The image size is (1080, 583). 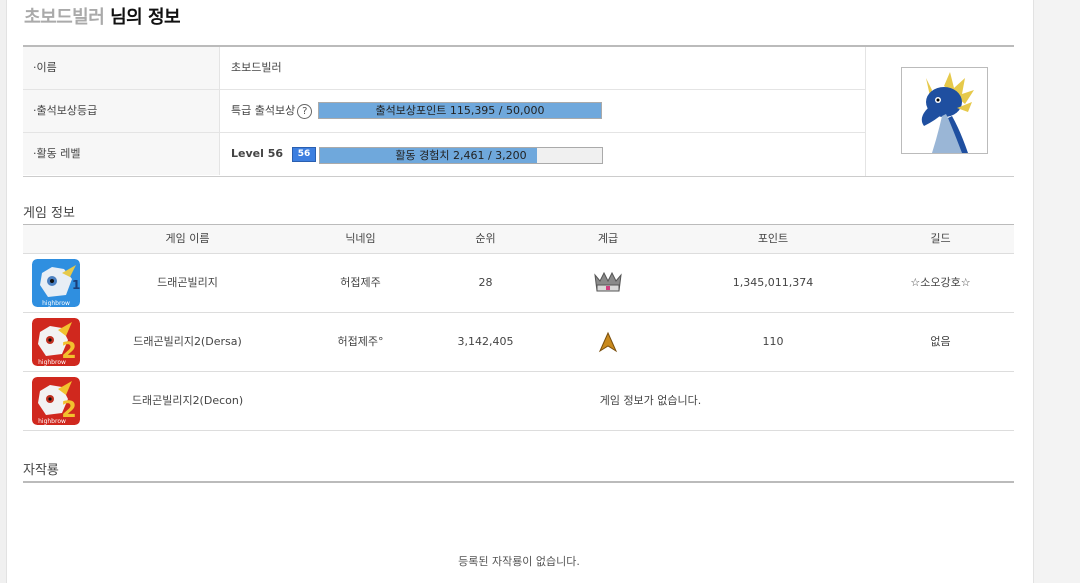 I want to click on header-nickname: 닉네임, so click(x=360, y=238).